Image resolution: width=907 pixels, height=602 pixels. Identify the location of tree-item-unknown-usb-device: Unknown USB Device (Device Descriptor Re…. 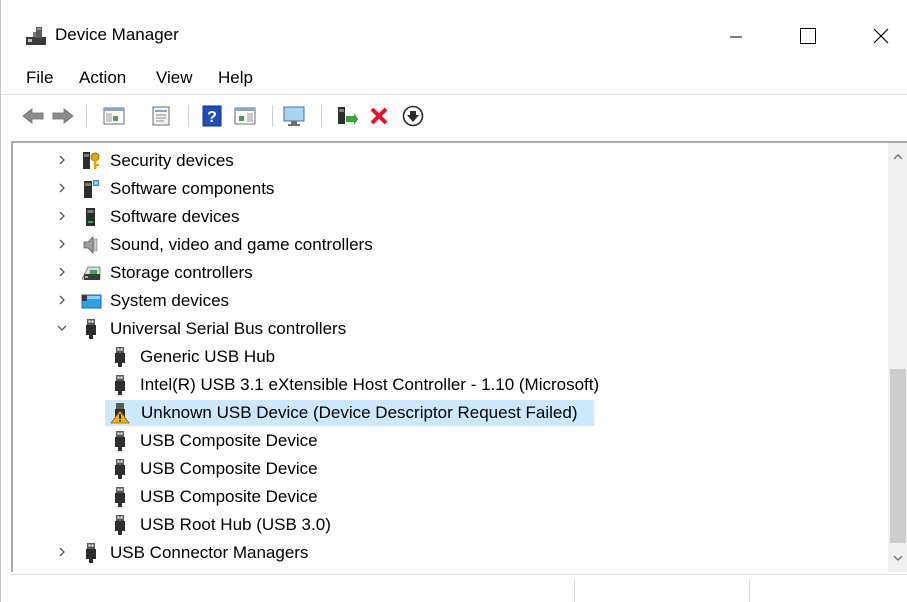
(453, 413).